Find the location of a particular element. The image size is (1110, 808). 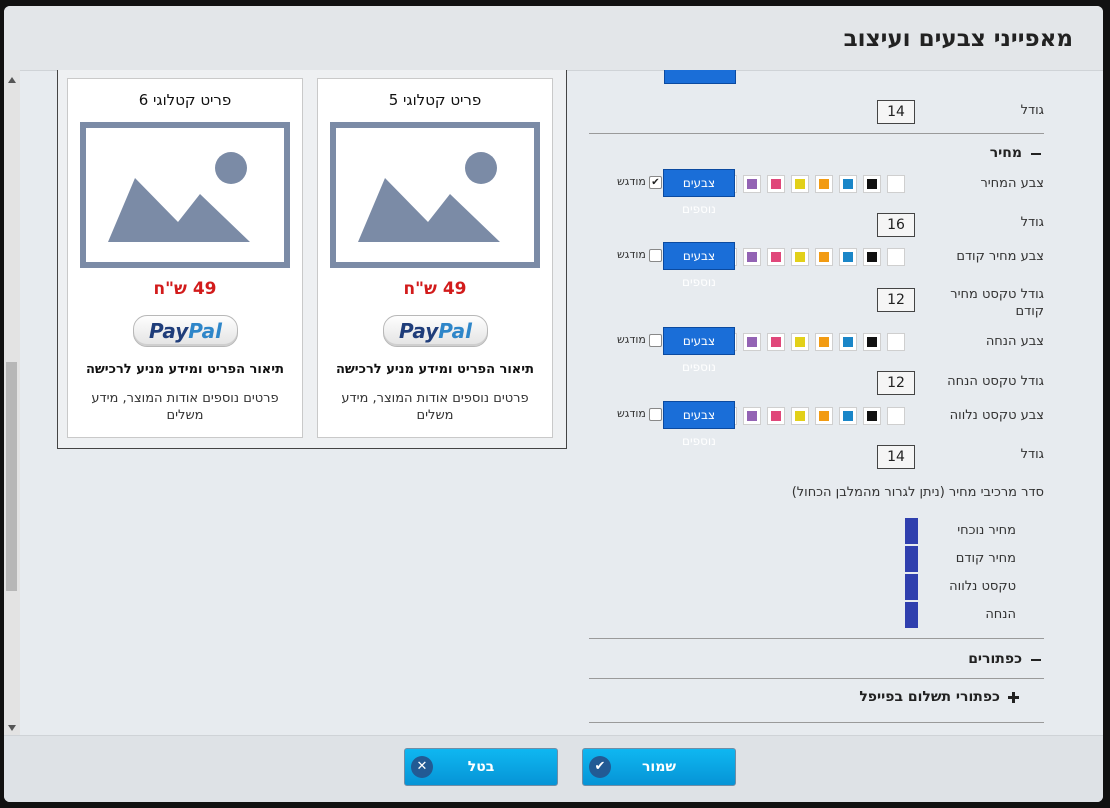

accompany-size-input: 14 is located at coordinates (896, 457).